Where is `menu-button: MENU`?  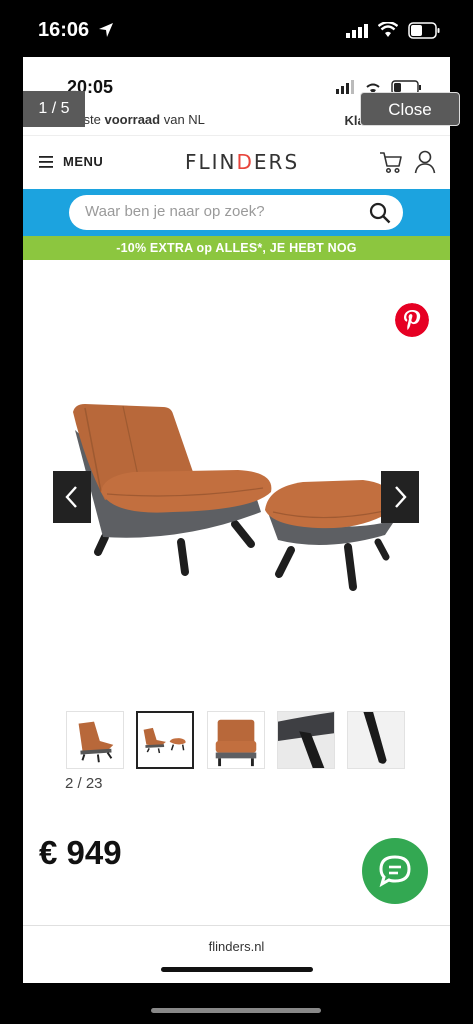
menu-button: MENU is located at coordinates (83, 161).